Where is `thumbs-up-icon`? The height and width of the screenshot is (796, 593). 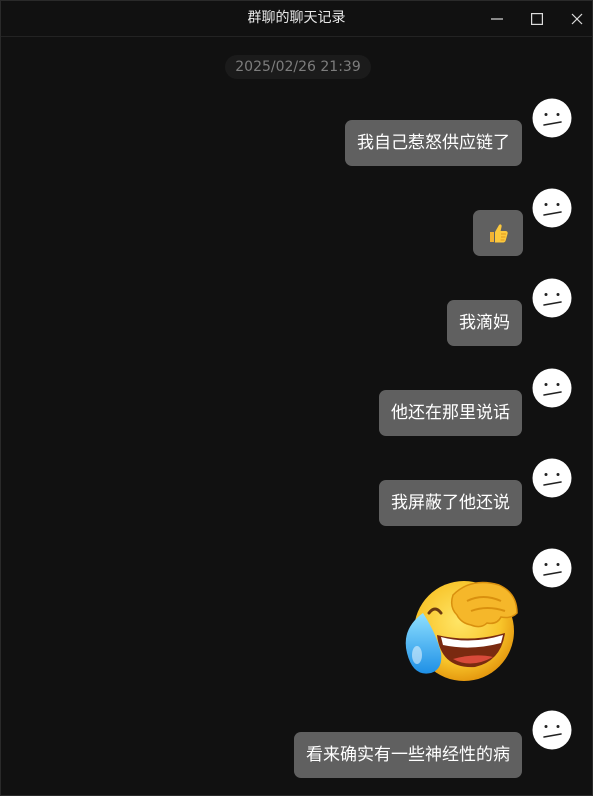 thumbs-up-icon is located at coordinates (499, 233).